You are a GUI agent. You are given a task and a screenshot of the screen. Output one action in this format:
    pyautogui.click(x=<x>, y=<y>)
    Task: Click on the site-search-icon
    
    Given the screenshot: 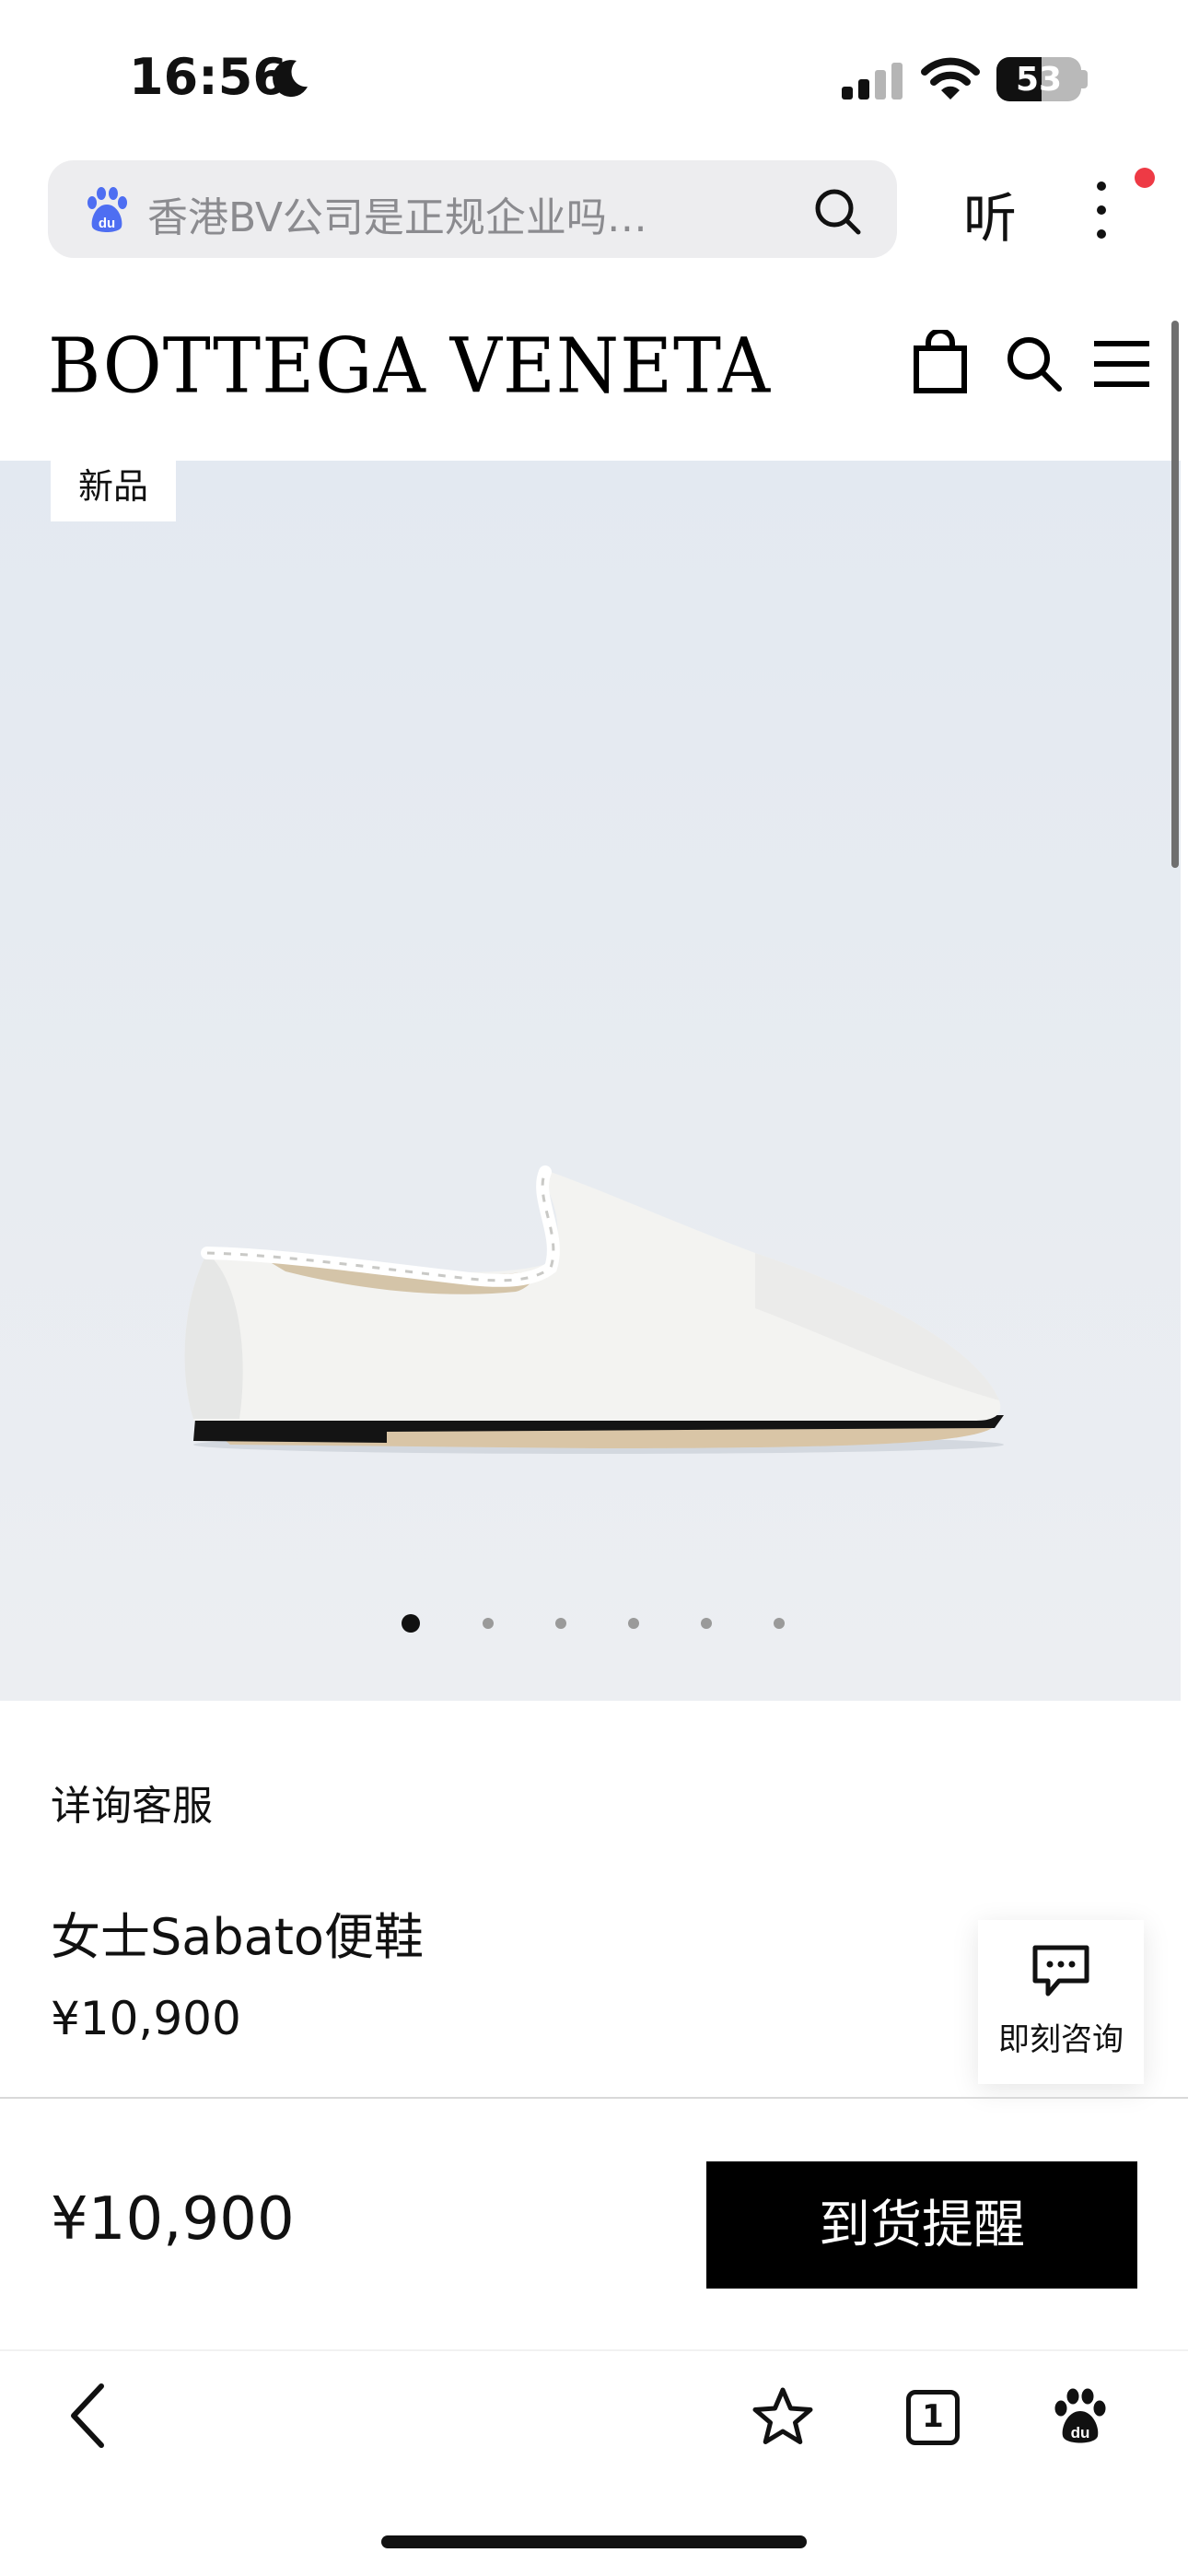 What is the action you would take?
    pyautogui.click(x=1033, y=363)
    